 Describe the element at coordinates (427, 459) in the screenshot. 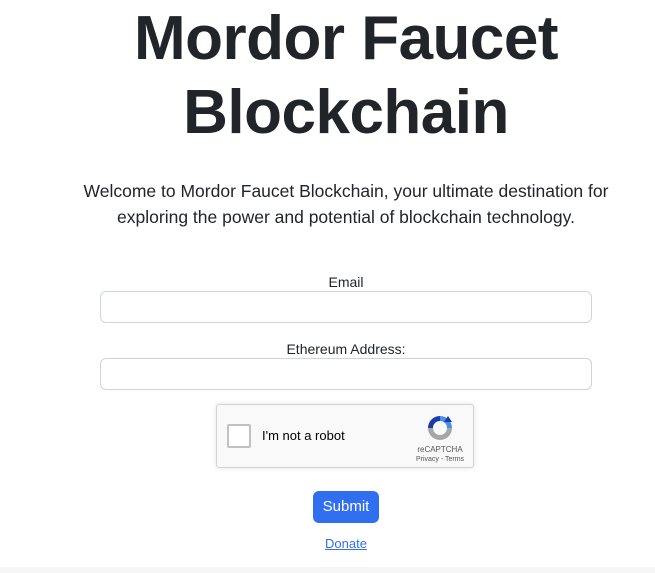

I see `recaptcha-privacy-link: Privacy` at that location.